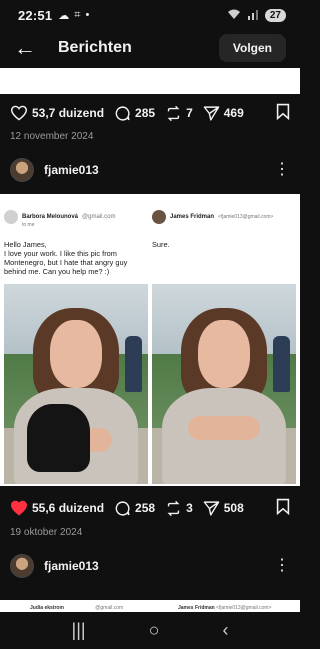 This screenshot has height=649, width=320. I want to click on home-icon: ○, so click(154, 630).